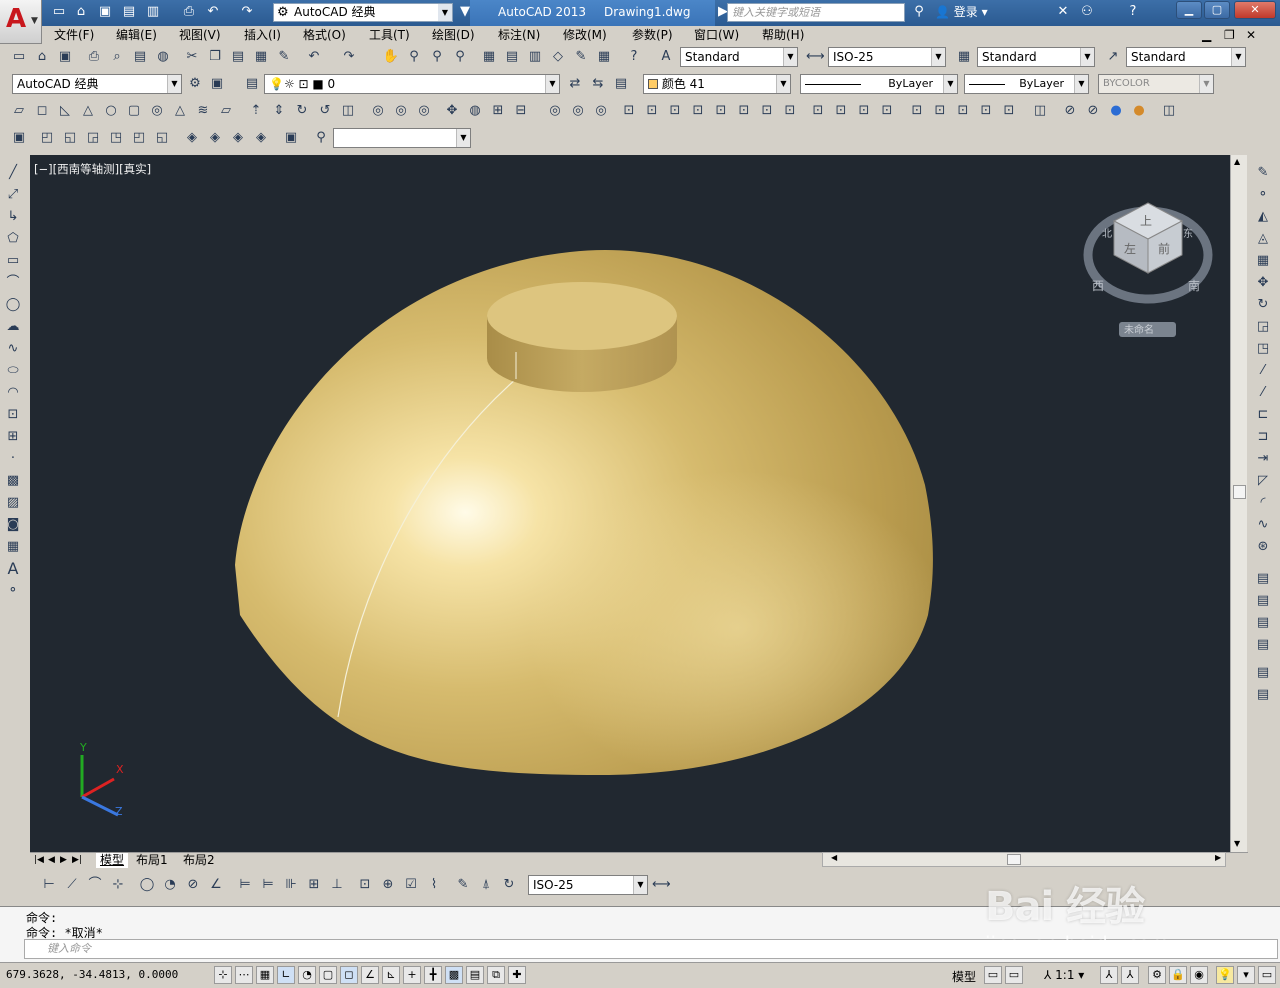  Describe the element at coordinates (13, 591) in the screenshot. I see `add-selected-icon: ⚬` at that location.